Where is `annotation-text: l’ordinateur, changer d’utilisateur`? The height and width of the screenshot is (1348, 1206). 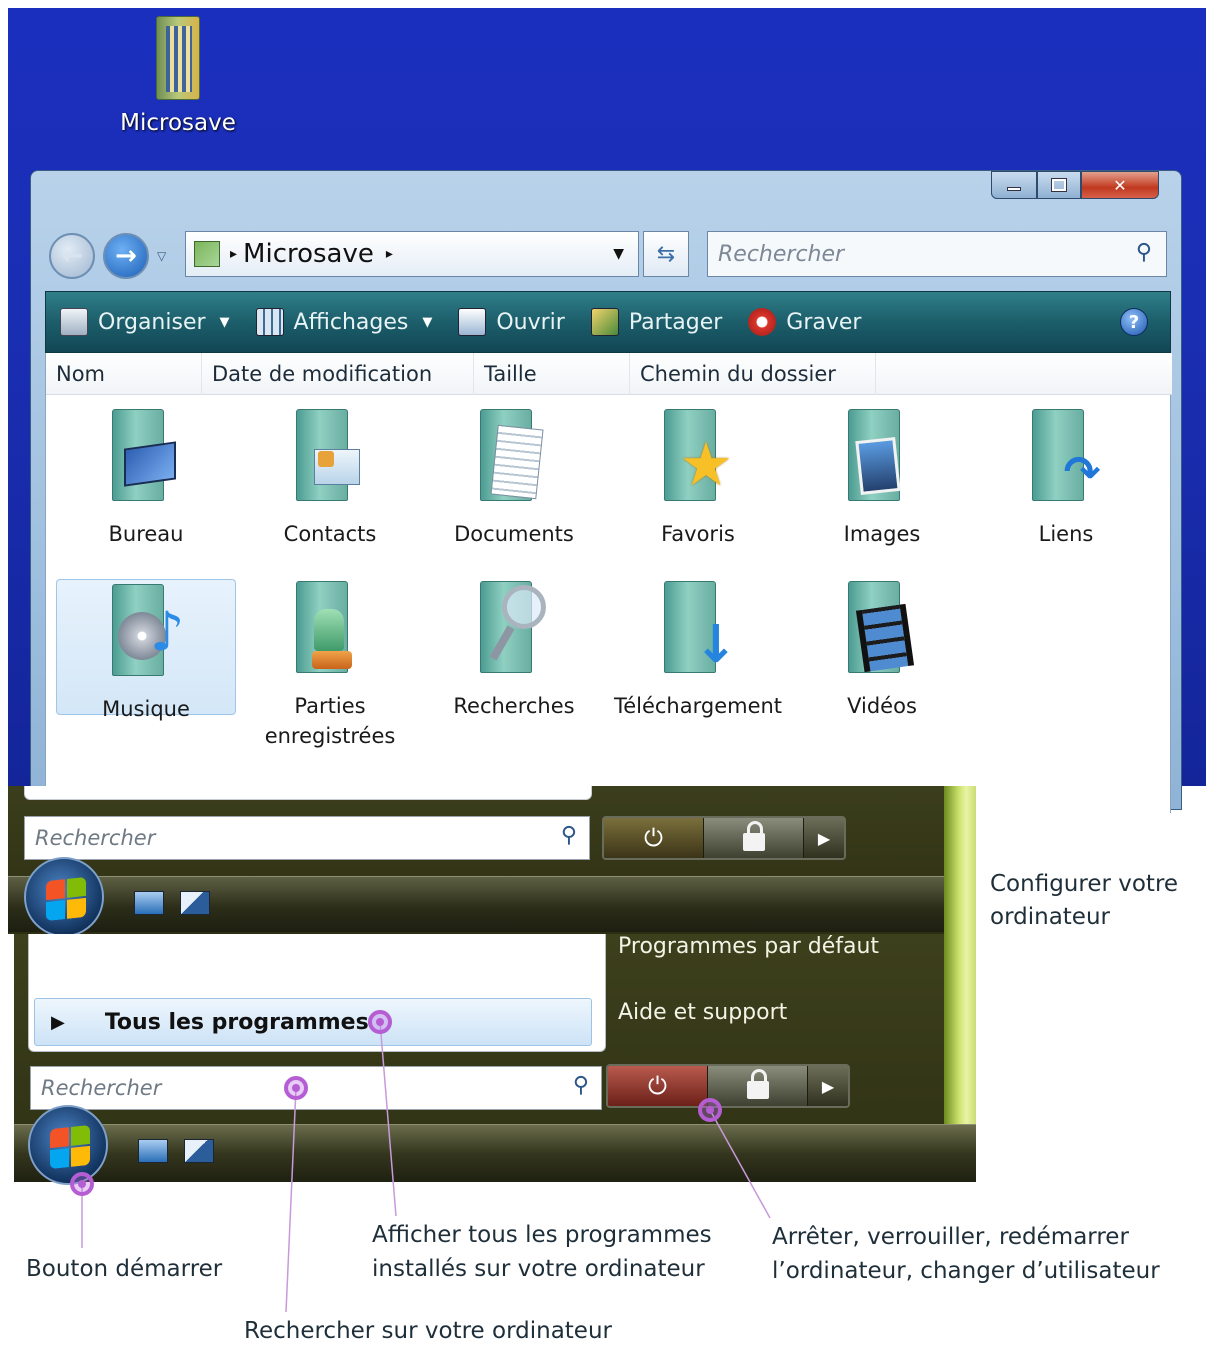
annotation-text: l’ordinateur, changer d’utilisateur is located at coordinates (966, 1271).